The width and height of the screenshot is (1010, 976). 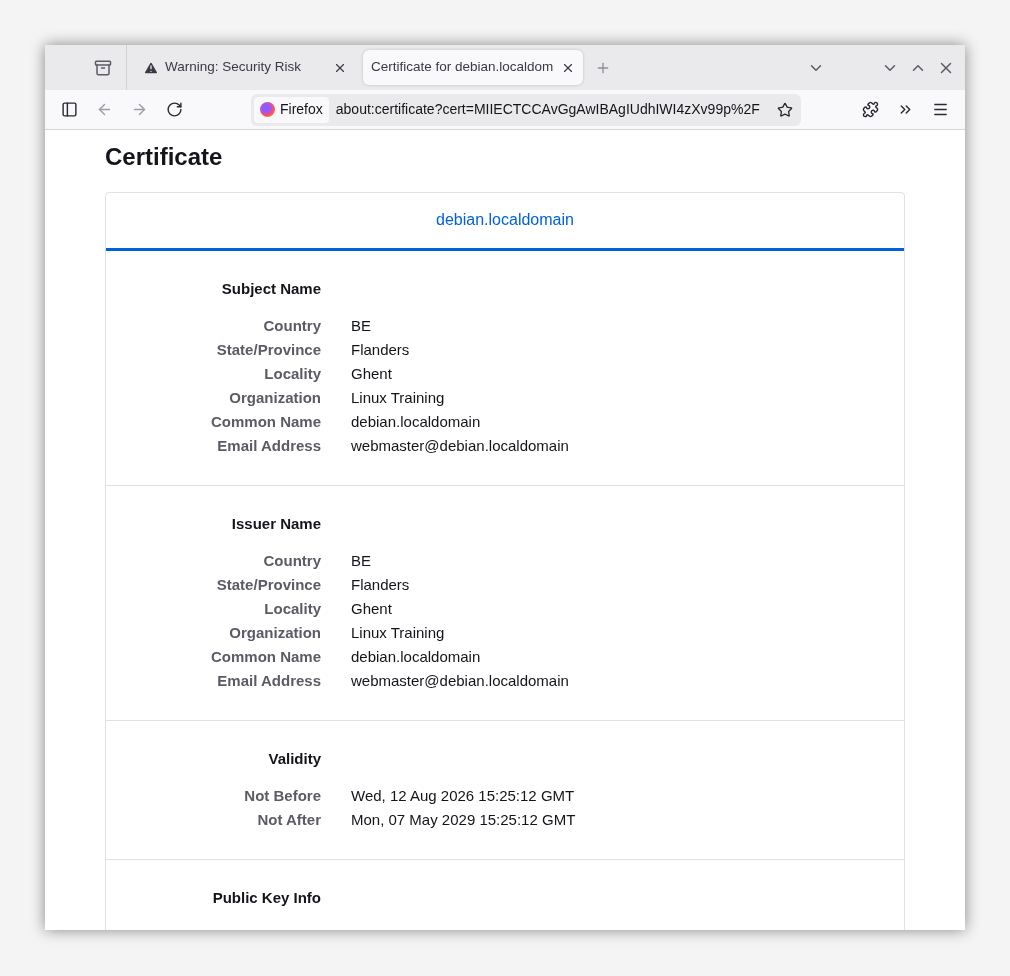 What do you see at coordinates (164, 157) in the screenshot?
I see `page-heading: Certificate` at bounding box center [164, 157].